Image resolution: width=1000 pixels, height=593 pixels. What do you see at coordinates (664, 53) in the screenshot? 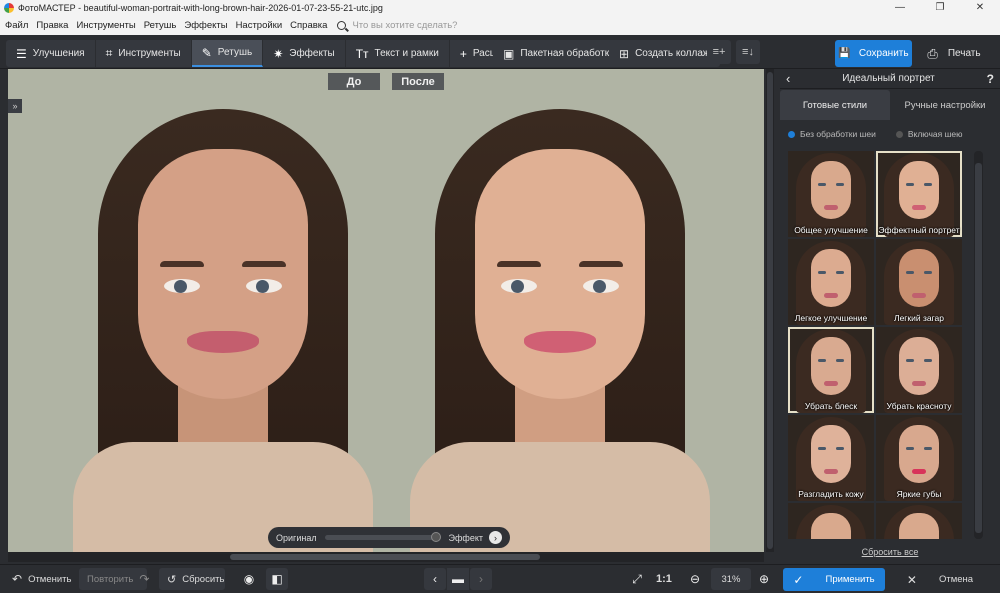
I see `create-collage-button: ⊞ Создать коллаж` at bounding box center [664, 53].